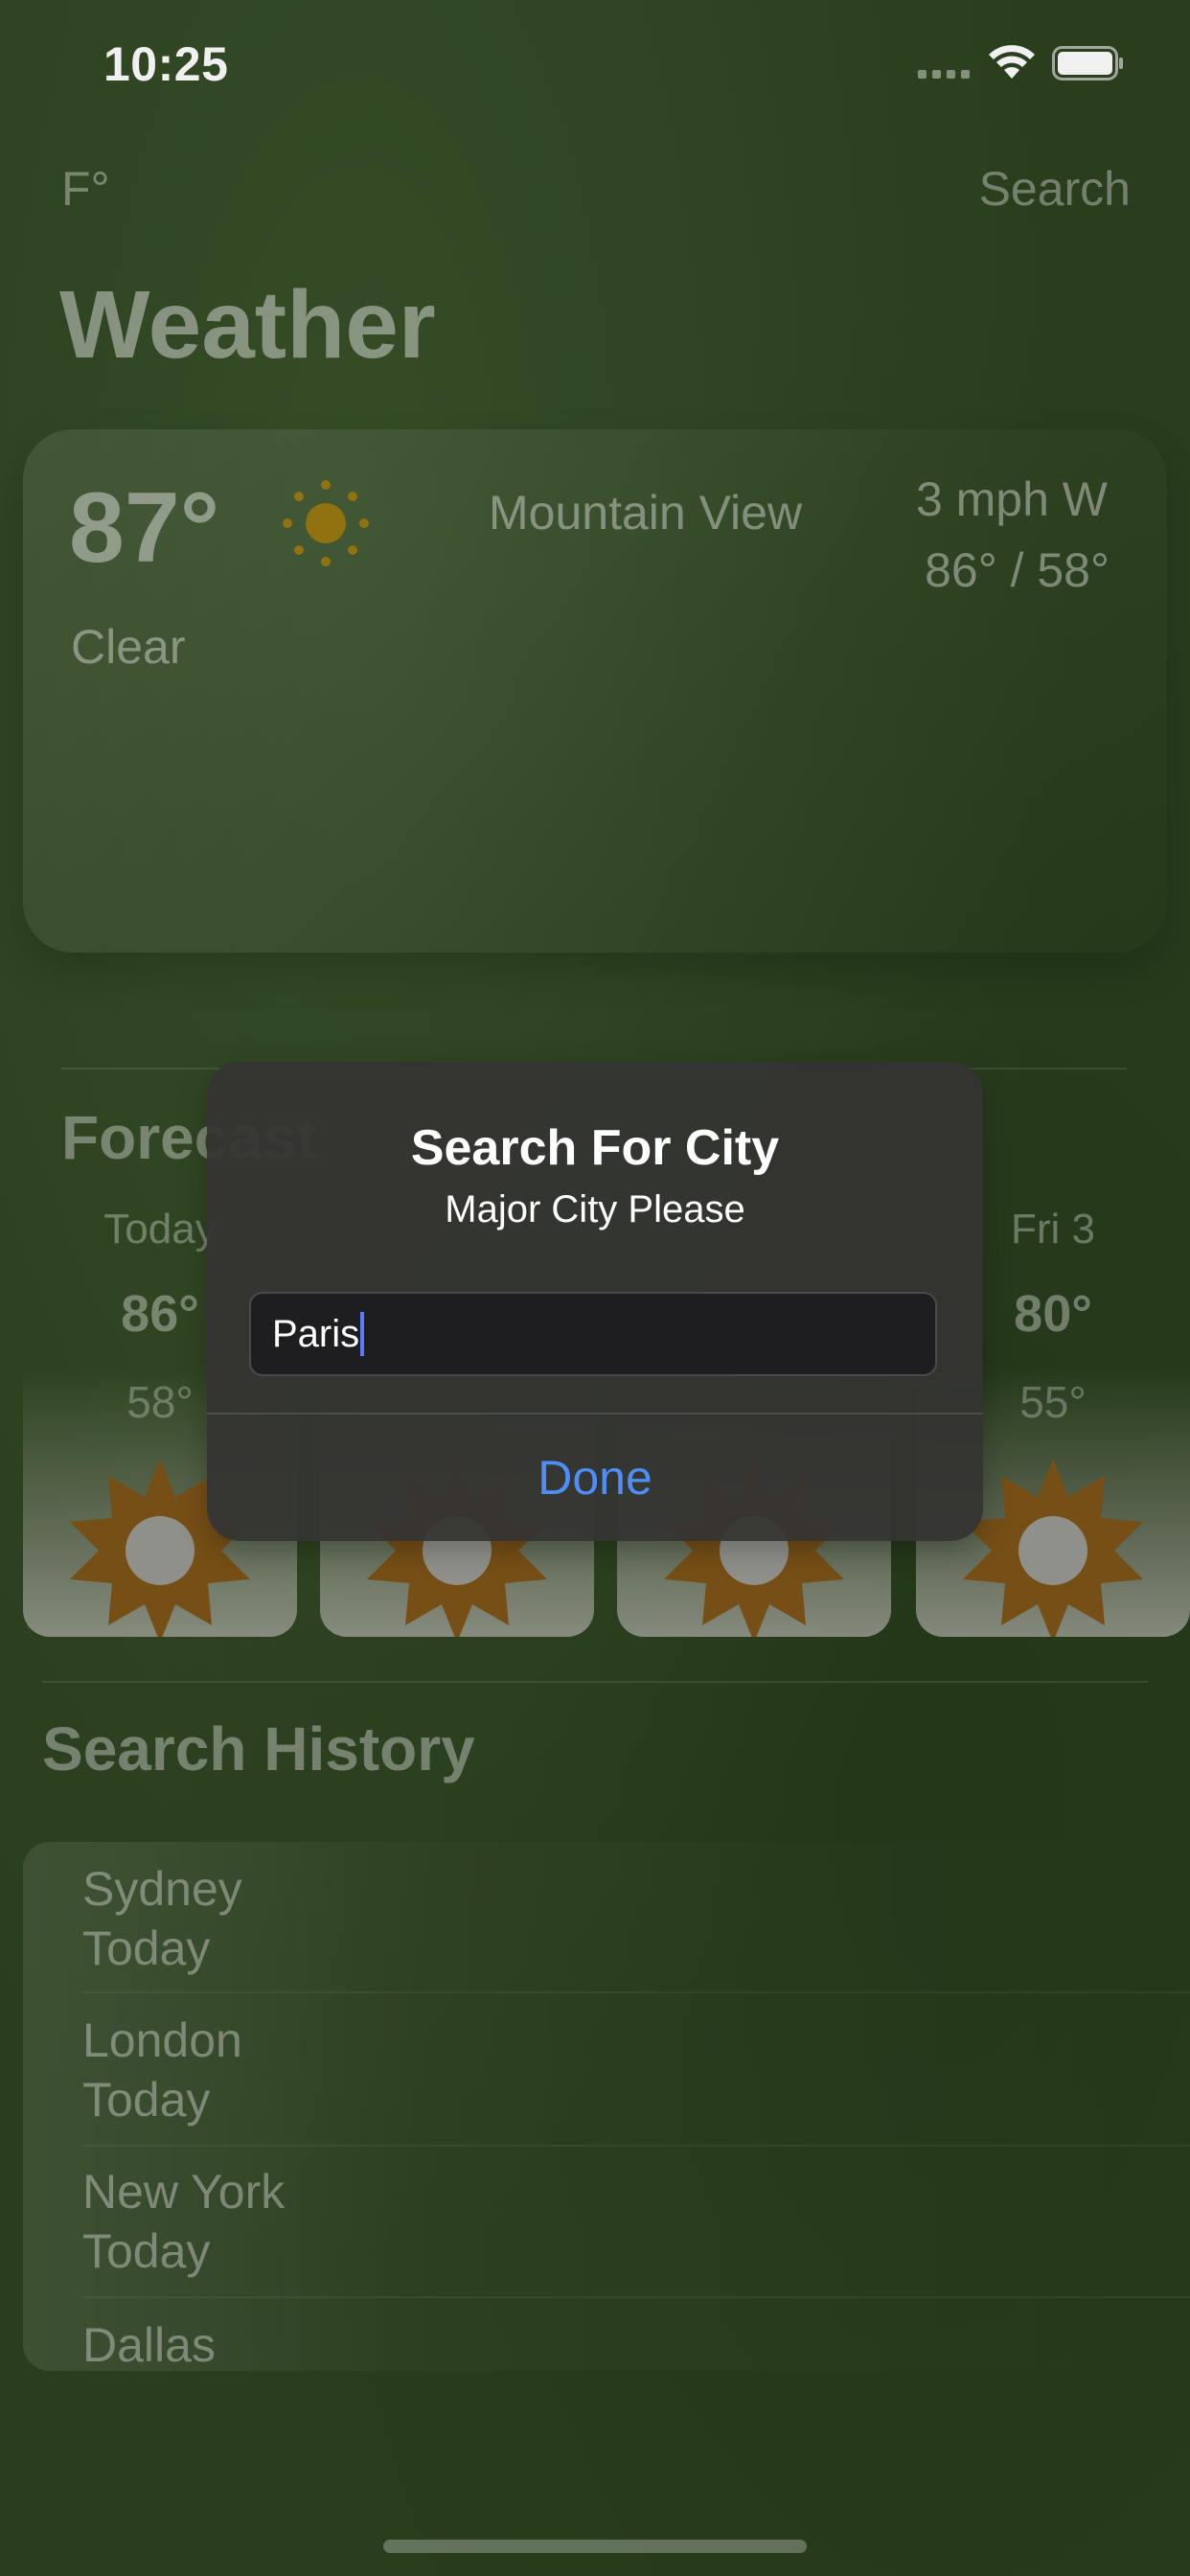 Image resolution: width=1190 pixels, height=2576 pixels. Describe the element at coordinates (595, 1148) in the screenshot. I see `alert-title: Search For City` at that location.